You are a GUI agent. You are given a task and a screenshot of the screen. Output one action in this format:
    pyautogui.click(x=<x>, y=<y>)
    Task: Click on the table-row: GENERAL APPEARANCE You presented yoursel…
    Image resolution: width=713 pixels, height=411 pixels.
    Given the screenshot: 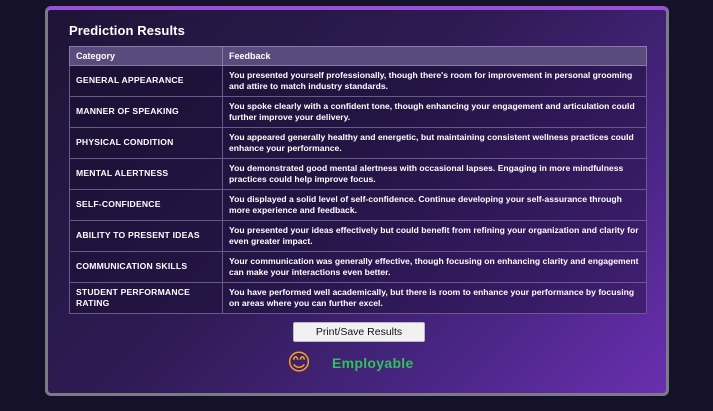 What is the action you would take?
    pyautogui.click(x=358, y=81)
    